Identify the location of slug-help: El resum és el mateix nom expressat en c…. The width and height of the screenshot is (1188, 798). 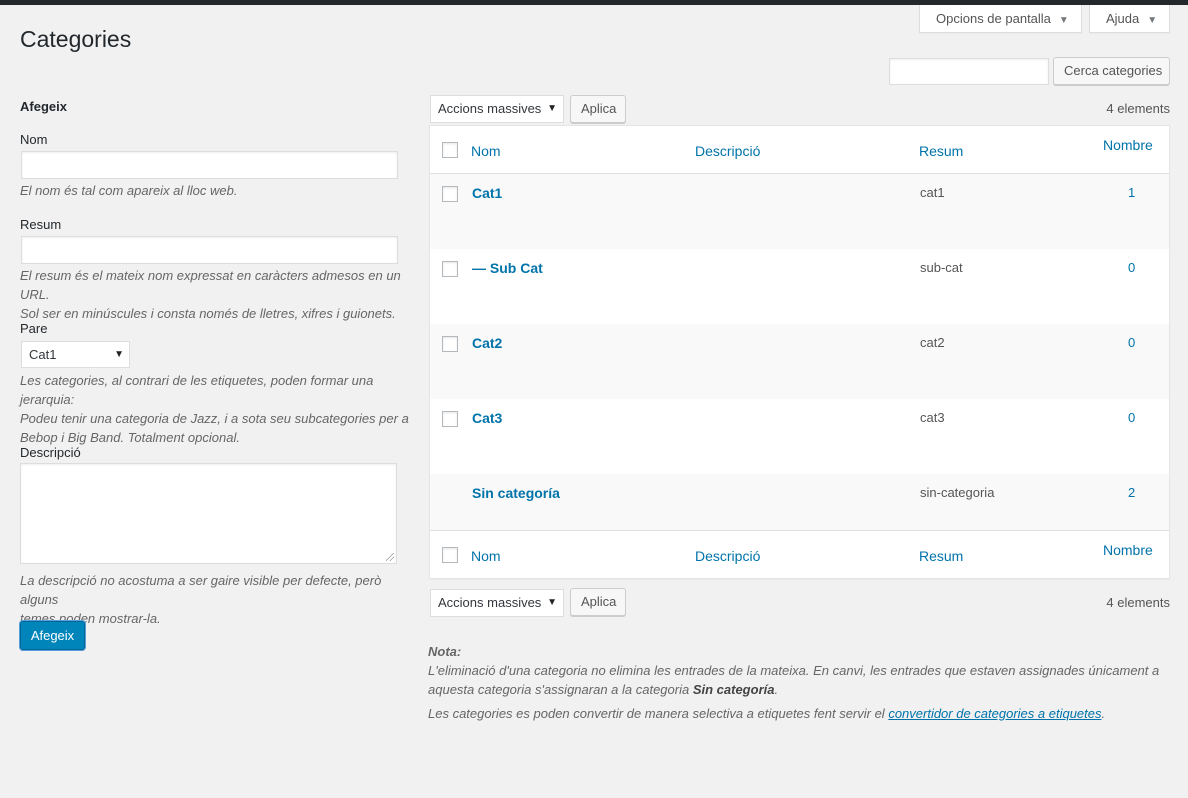
(220, 294).